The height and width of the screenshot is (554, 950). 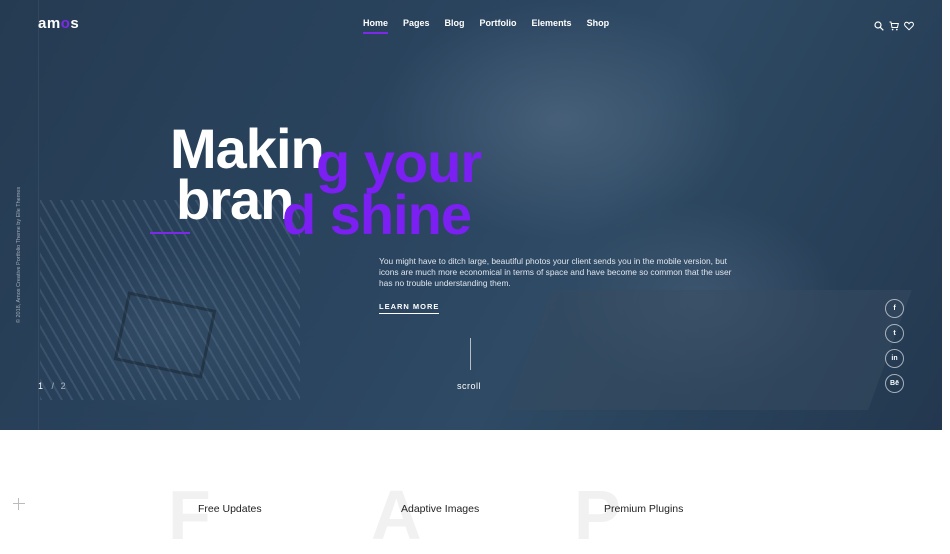 I want to click on logo-text-end: s, so click(x=75, y=23).